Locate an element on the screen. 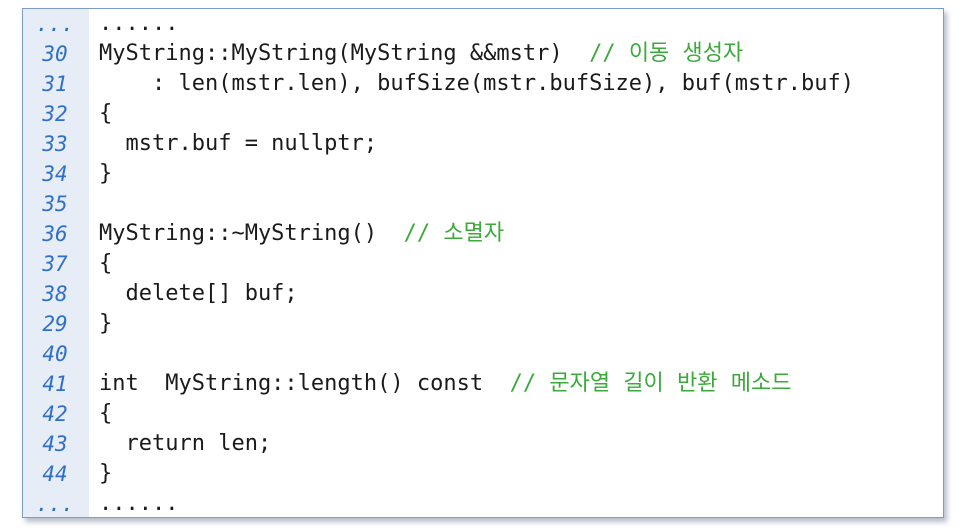 The image size is (964, 528). line-number: 41 is located at coordinates (55, 384).